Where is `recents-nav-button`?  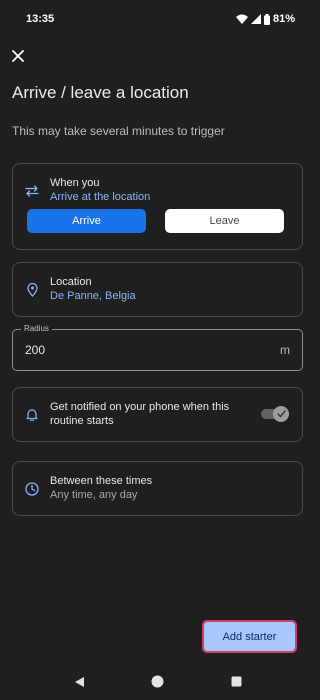 recents-nav-button is located at coordinates (236, 682).